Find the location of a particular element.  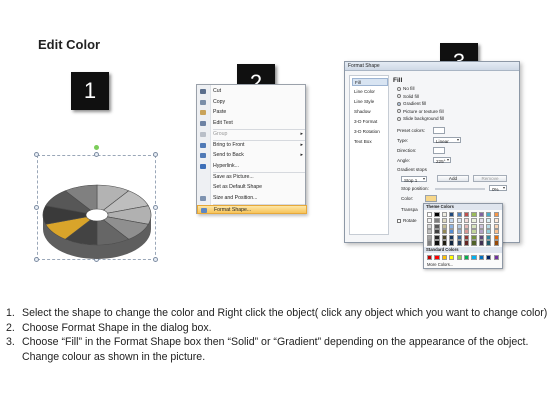

nav-item-shadow: Shadow is located at coordinates (370, 112).